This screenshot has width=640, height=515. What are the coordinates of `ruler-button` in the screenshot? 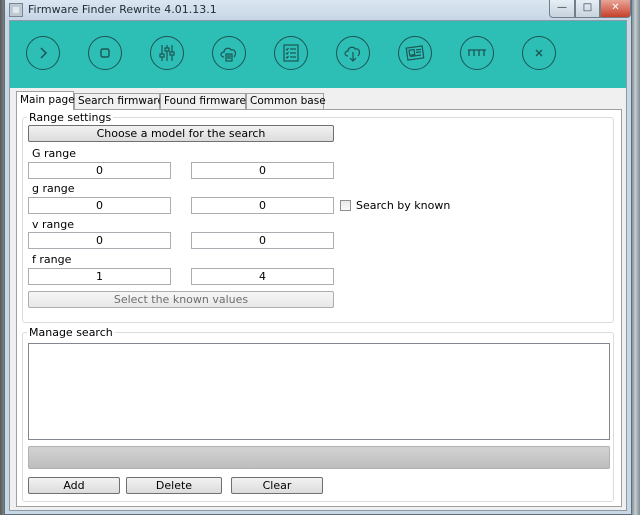 It's located at (477, 53).